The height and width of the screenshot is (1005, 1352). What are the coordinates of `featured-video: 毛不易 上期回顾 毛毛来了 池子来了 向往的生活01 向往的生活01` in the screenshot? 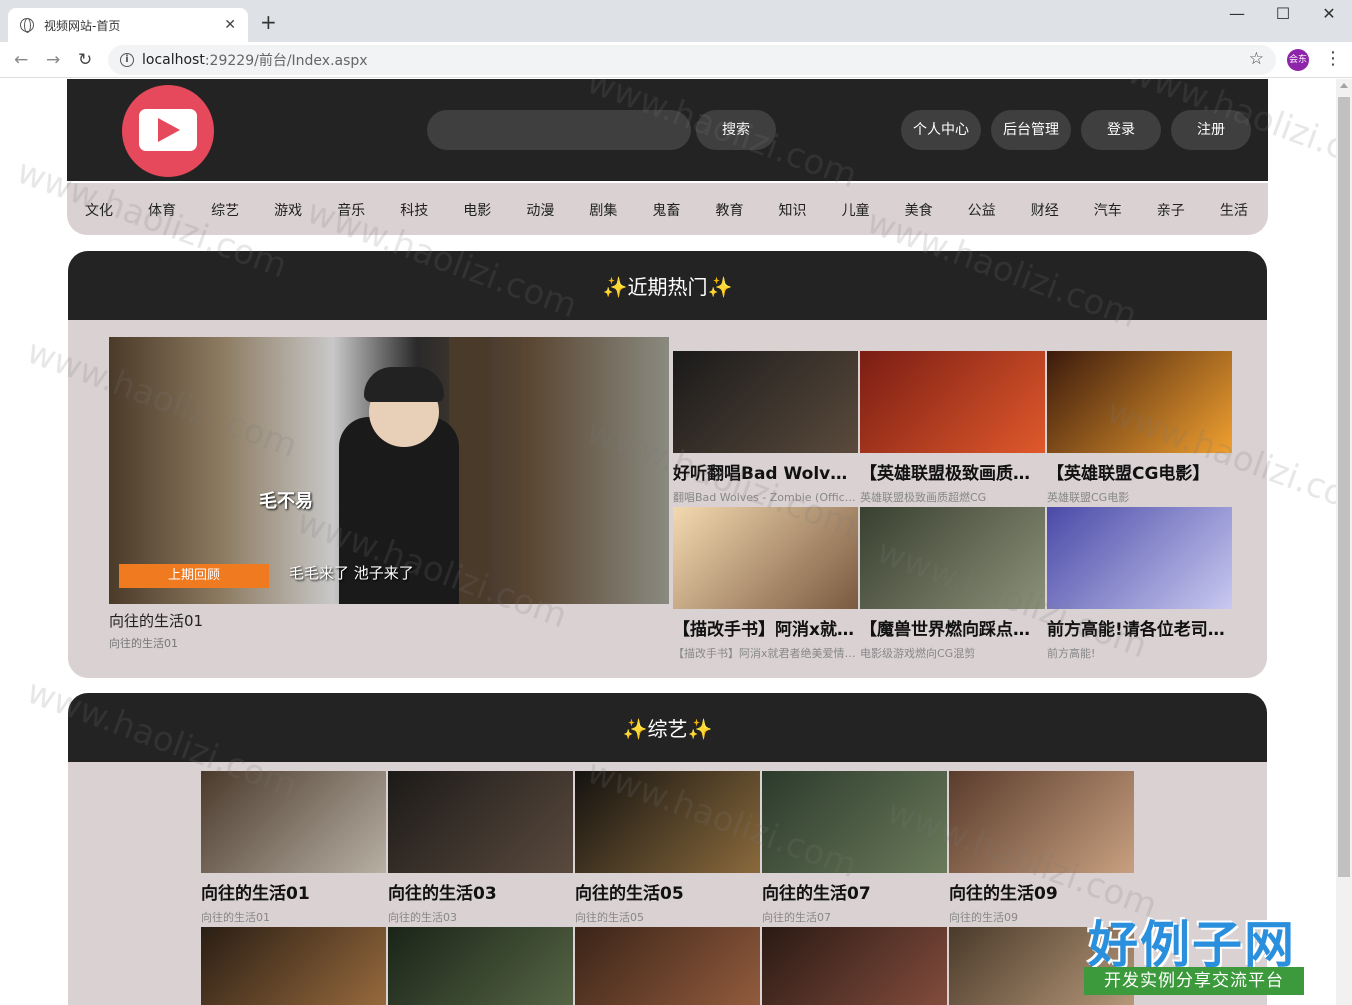 It's located at (389, 494).